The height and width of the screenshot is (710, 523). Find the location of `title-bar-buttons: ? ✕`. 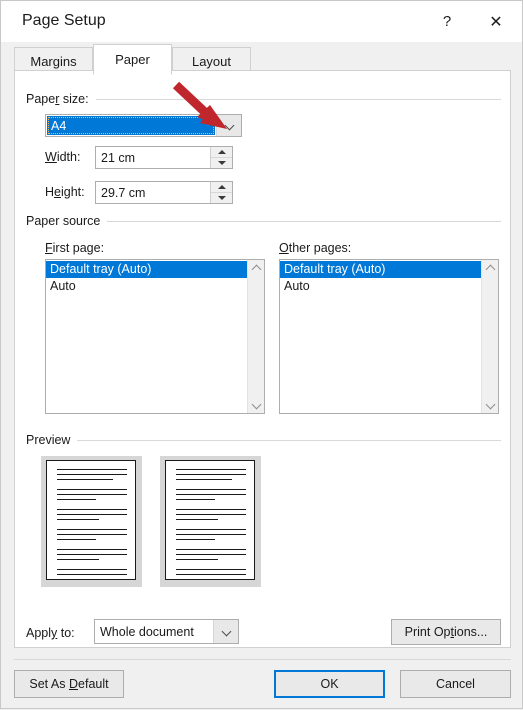

title-bar-buttons: ? ✕ is located at coordinates (473, 21).